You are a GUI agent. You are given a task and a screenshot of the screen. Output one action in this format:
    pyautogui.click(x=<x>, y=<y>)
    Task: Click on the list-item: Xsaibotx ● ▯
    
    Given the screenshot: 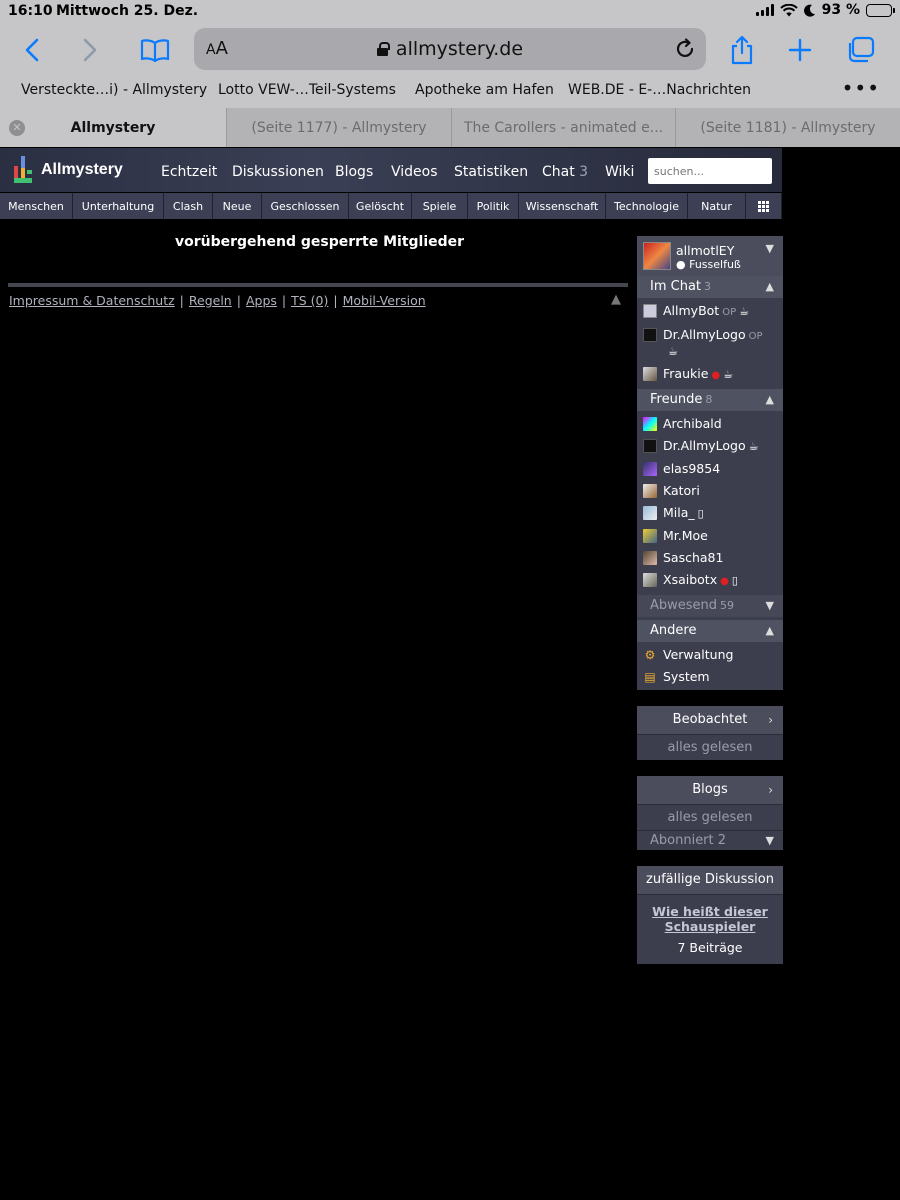 What is the action you would take?
    pyautogui.click(x=710, y=581)
    